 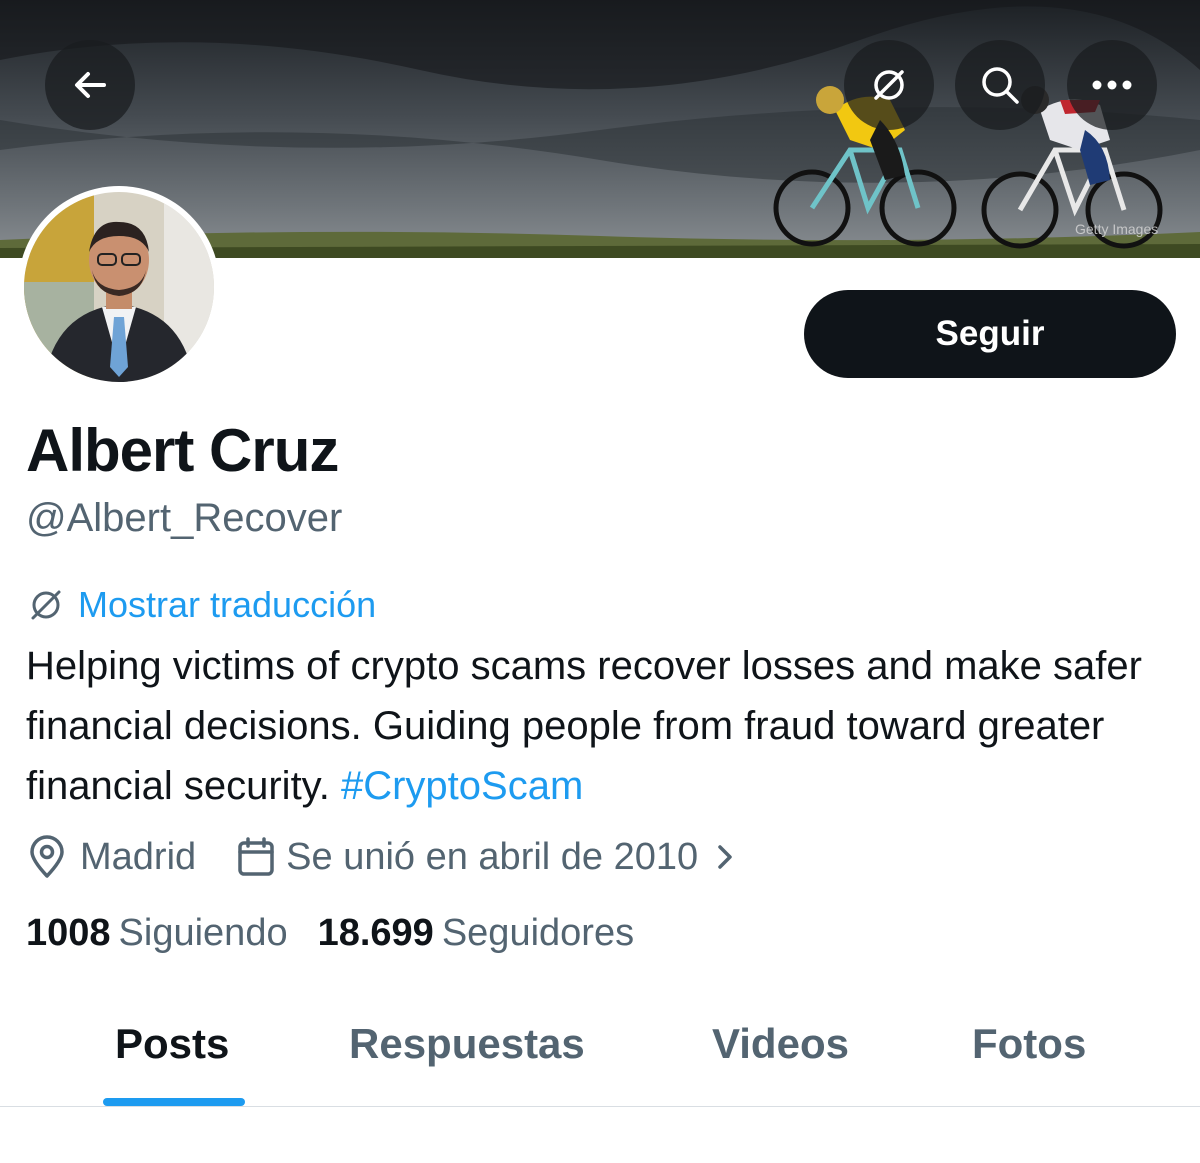 I want to click on avatar-image, so click(x=119, y=287).